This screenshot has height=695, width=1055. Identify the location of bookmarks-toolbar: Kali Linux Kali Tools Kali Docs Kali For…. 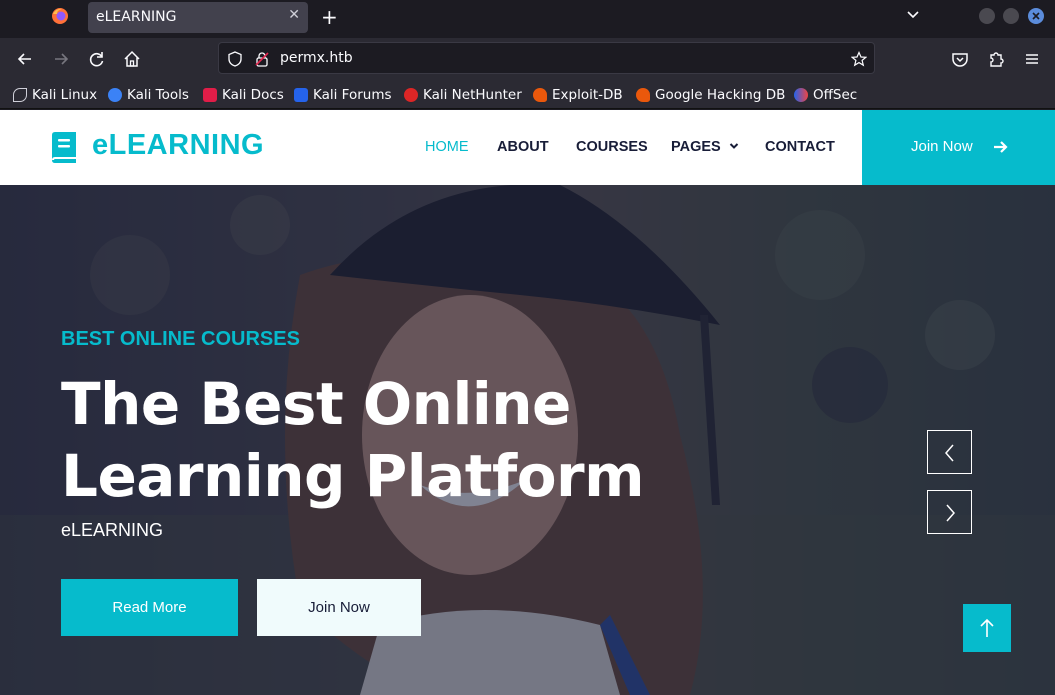
(527, 94).